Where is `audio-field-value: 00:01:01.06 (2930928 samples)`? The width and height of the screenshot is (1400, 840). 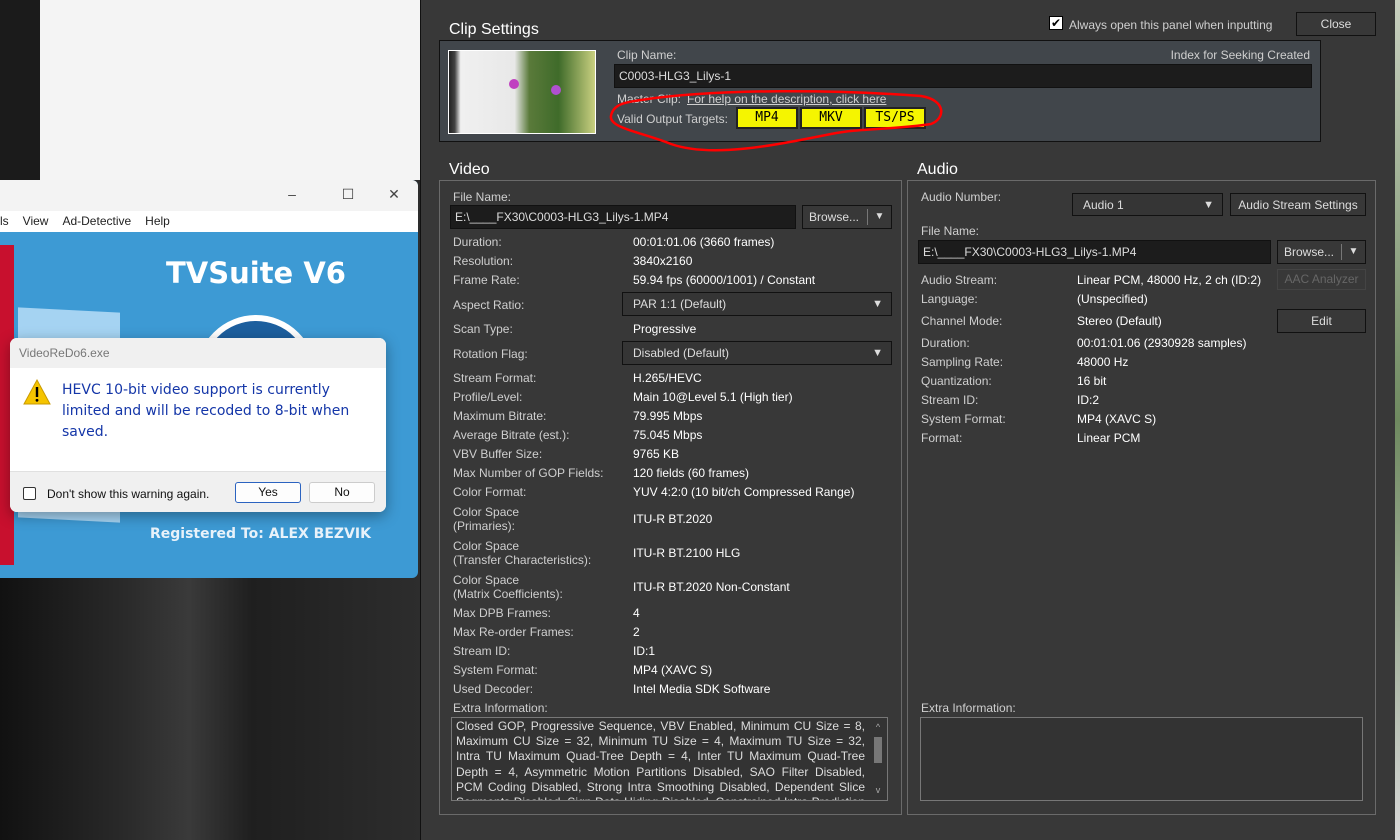
audio-field-value: 00:01:01.06 (2930928 samples) is located at coordinates (1162, 343).